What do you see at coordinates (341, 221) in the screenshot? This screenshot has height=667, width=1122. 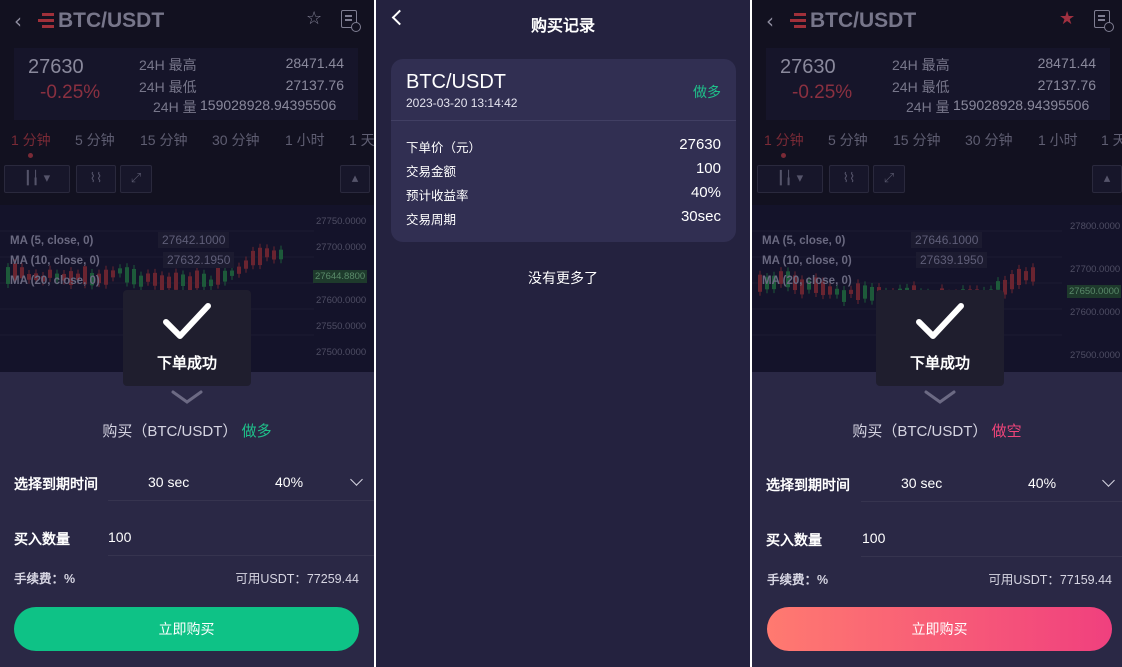 I see `y-tick: 27750.0000` at bounding box center [341, 221].